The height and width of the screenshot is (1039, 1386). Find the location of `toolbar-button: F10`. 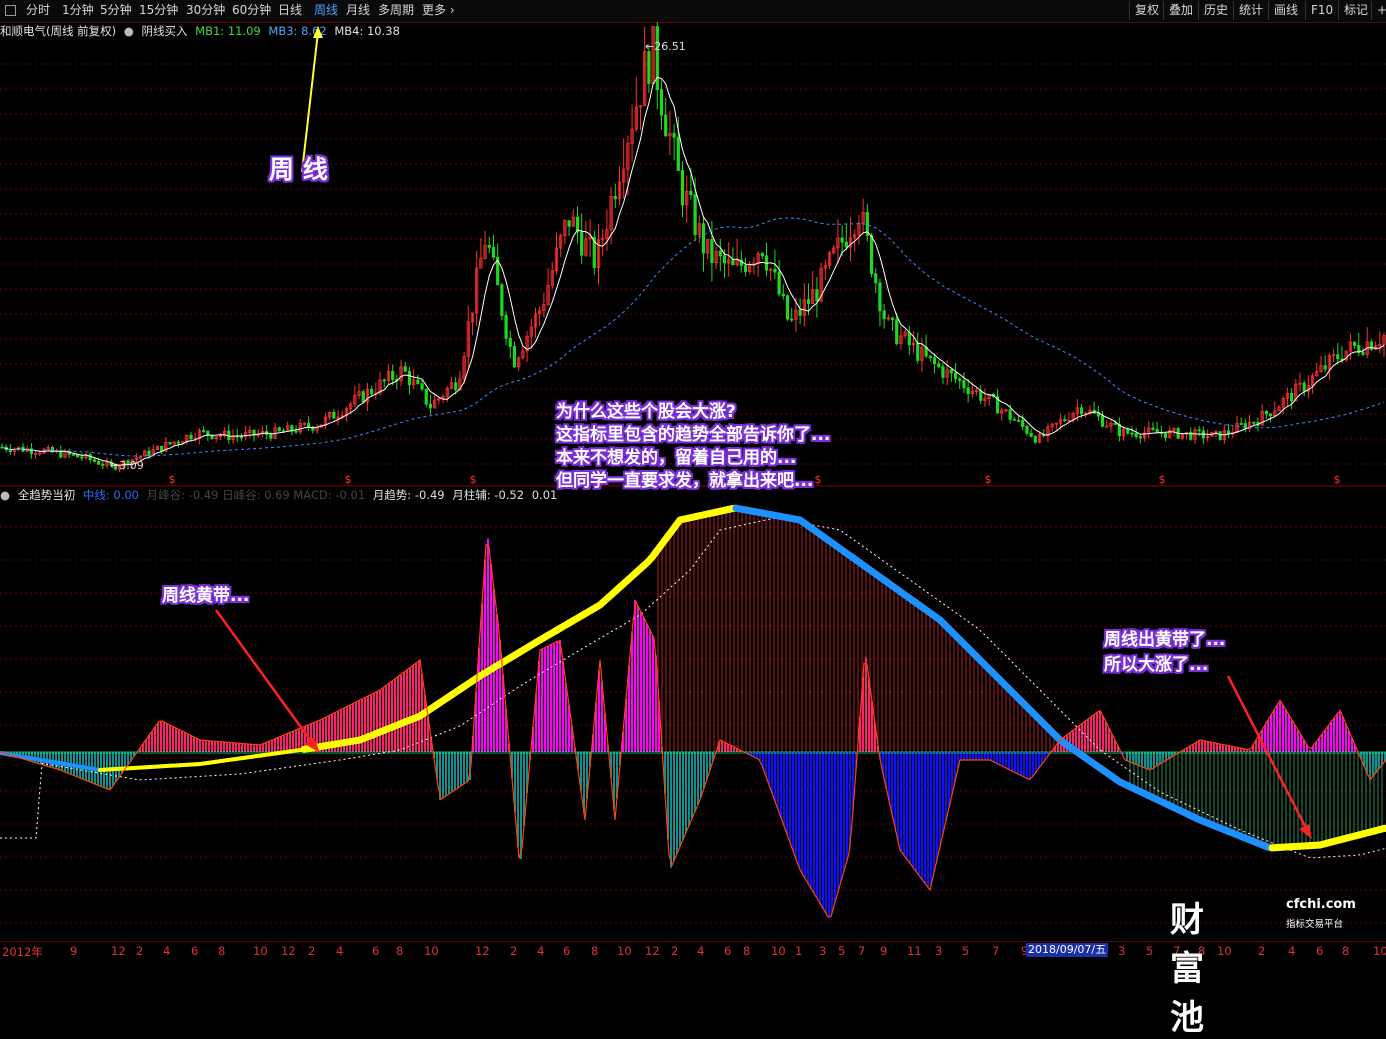

toolbar-button: F10 is located at coordinates (1319, 10).